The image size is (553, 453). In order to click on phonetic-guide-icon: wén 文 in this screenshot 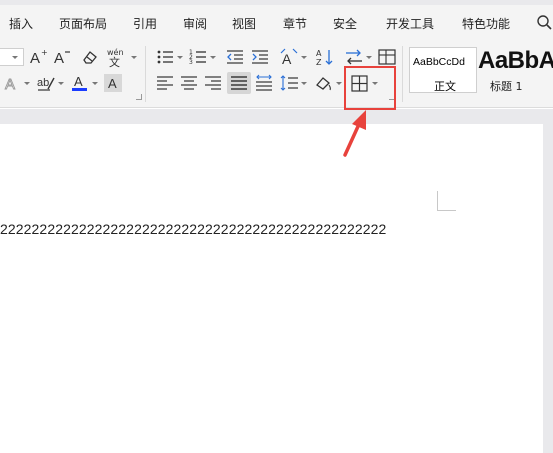, I will do `click(117, 57)`.